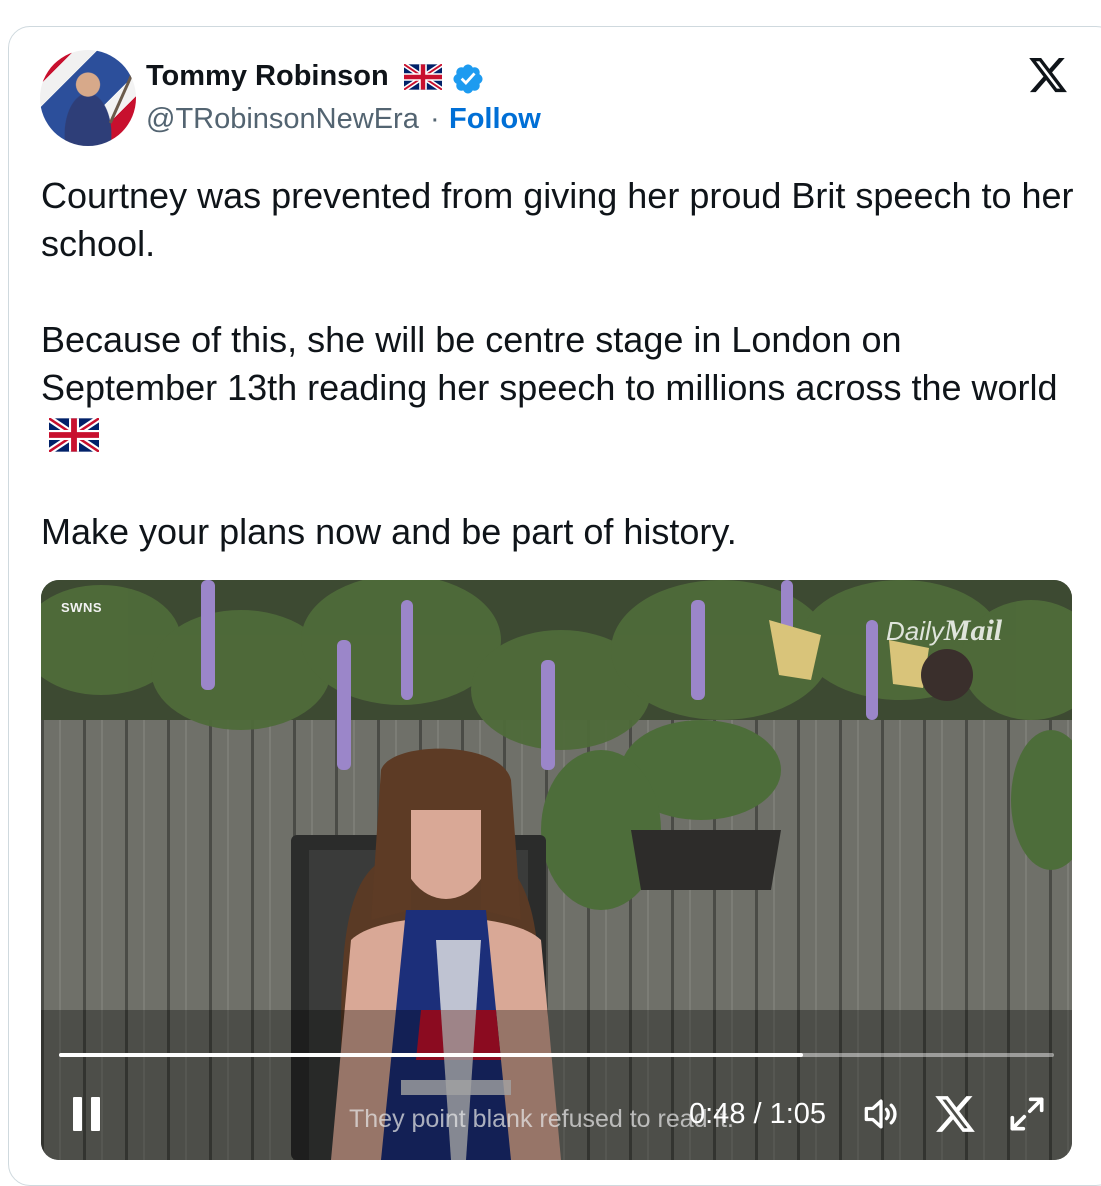 The height and width of the screenshot is (1186, 1101). What do you see at coordinates (267, 76) in the screenshot?
I see `author-name: Tommy Robinson` at bounding box center [267, 76].